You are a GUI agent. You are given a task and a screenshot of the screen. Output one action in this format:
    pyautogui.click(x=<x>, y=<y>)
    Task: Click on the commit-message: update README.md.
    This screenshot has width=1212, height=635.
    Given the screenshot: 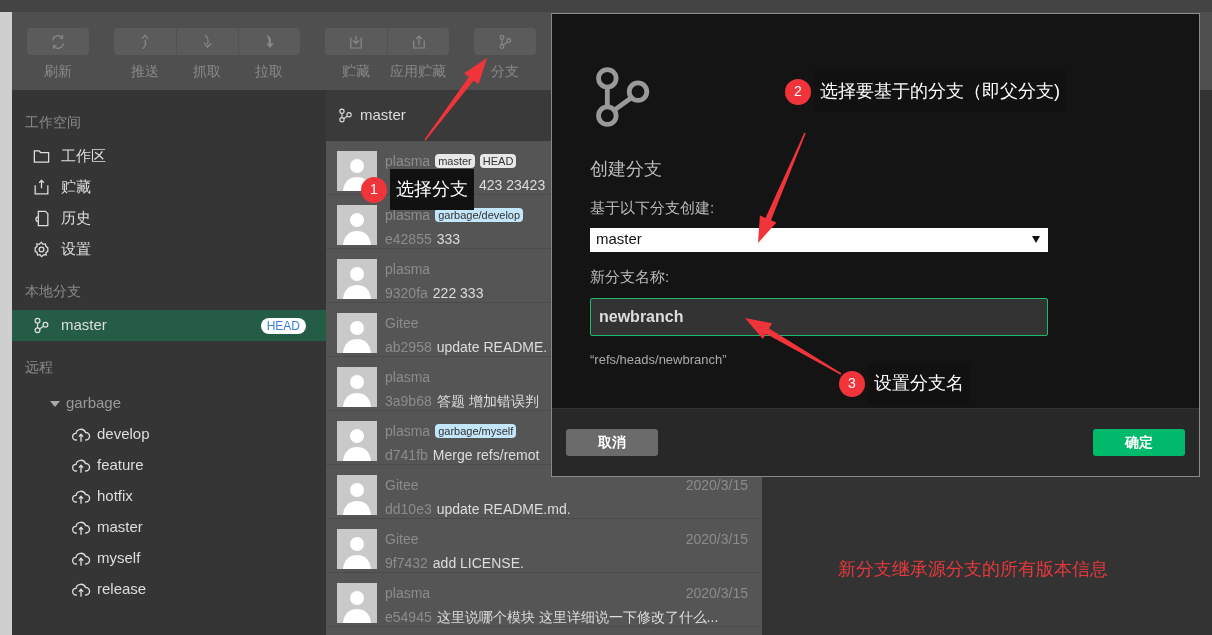 What is the action you would take?
    pyautogui.click(x=503, y=509)
    